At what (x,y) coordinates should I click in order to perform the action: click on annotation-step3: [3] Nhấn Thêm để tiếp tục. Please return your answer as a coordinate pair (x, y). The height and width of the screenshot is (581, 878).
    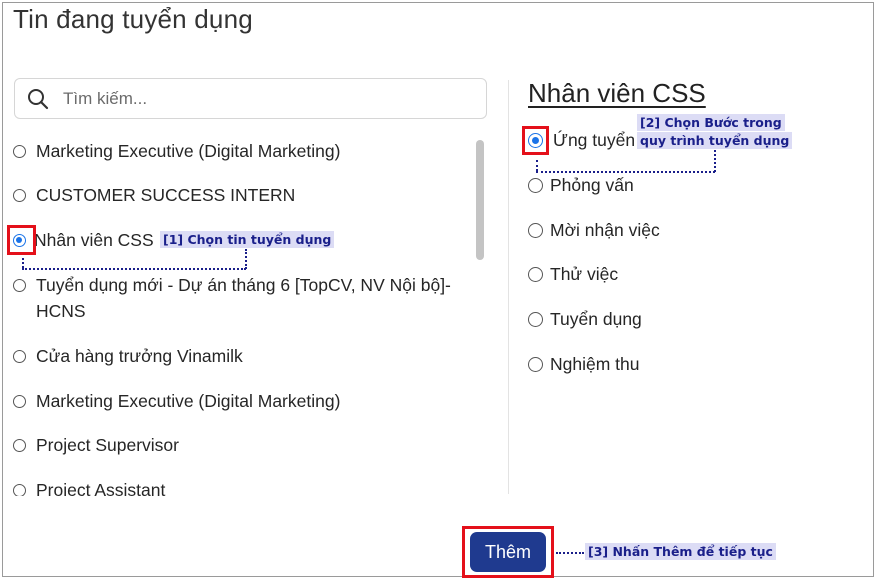
    Looking at the image, I should click on (680, 551).